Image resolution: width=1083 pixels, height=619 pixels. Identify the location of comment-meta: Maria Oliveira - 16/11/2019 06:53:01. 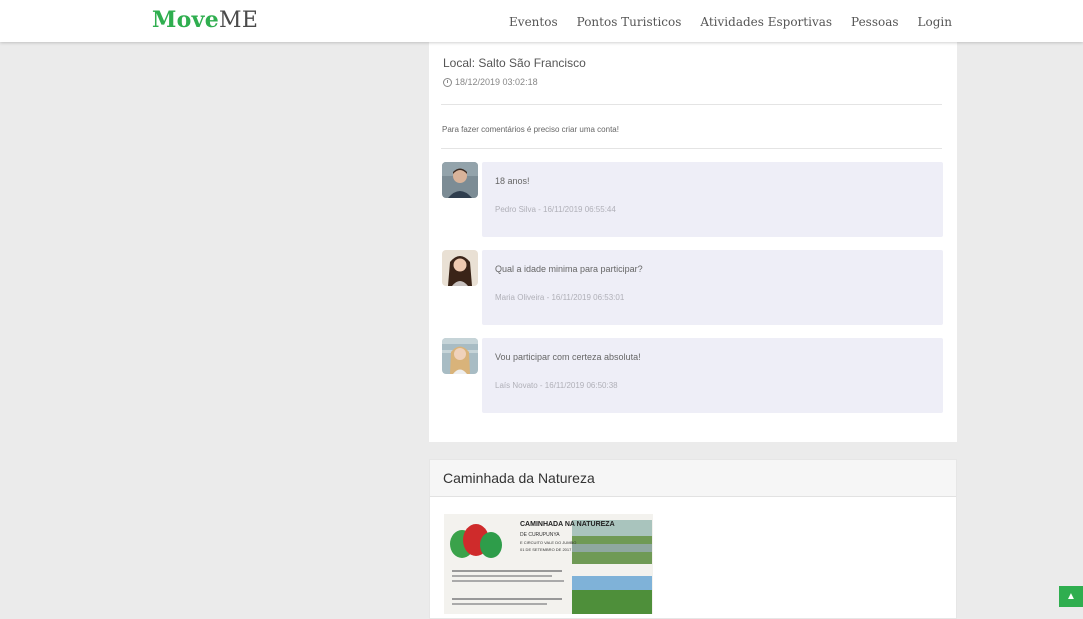
(560, 297).